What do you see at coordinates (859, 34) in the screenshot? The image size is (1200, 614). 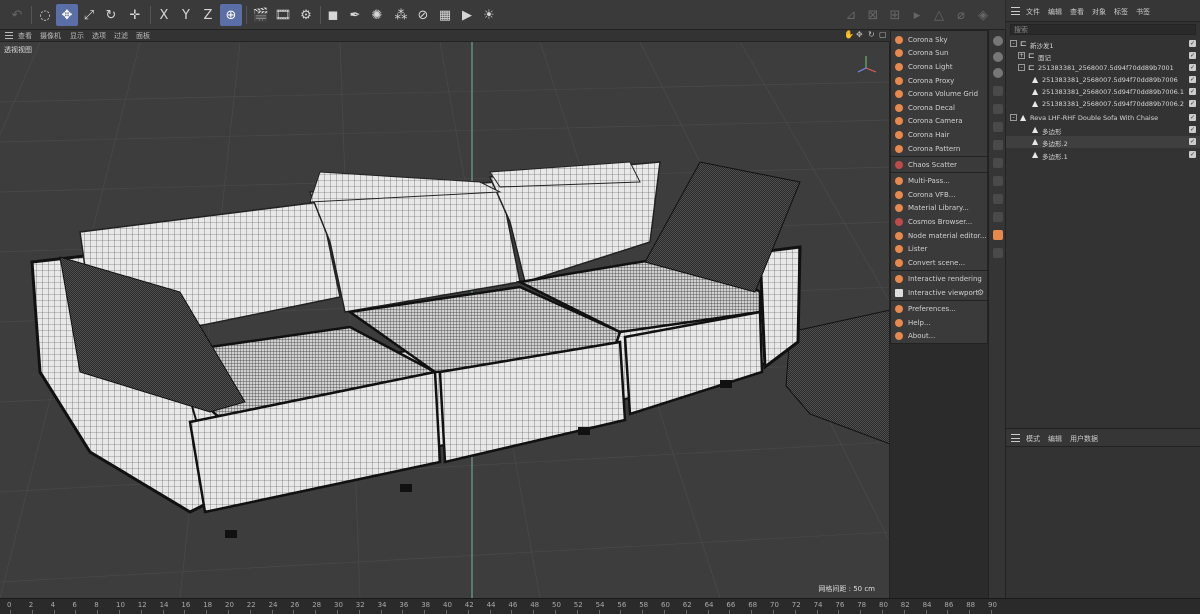 I see `viewport-move-icon: ✥` at bounding box center [859, 34].